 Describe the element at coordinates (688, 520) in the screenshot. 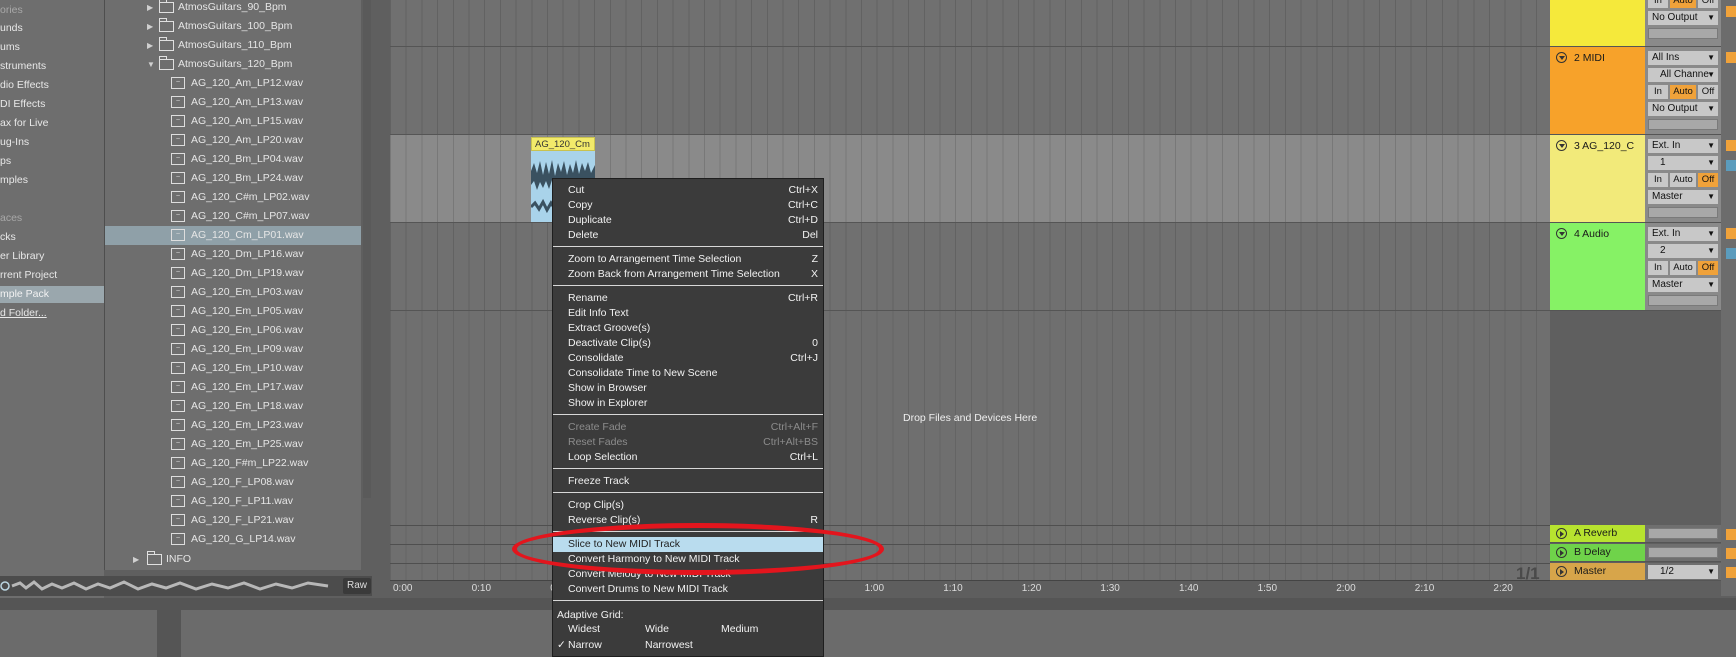

I see `menu-item-reverse-clip-s: Reverse Clip(s) R` at that location.